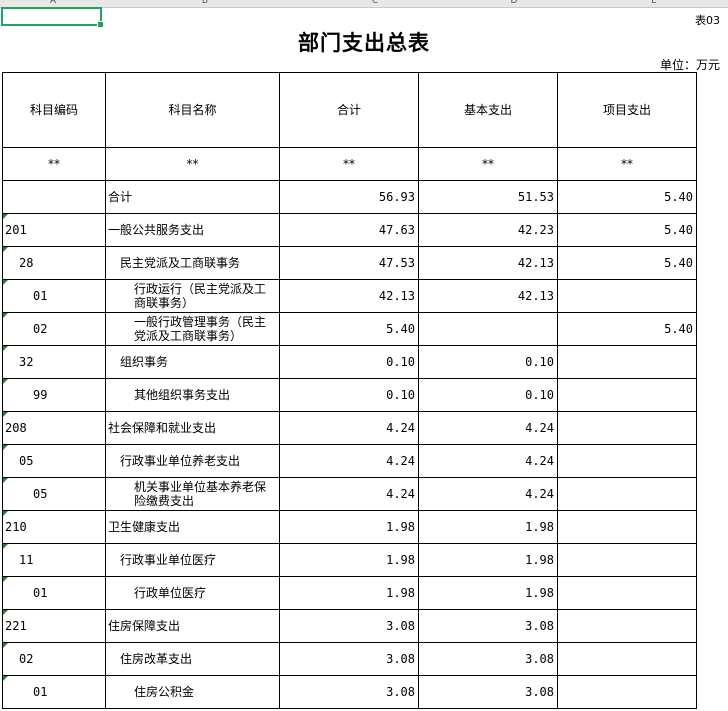  What do you see at coordinates (654, 3) in the screenshot?
I see `column-letter-e: E` at bounding box center [654, 3].